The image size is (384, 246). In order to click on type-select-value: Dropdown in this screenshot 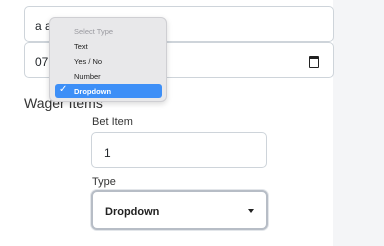, I will do `click(132, 212)`.